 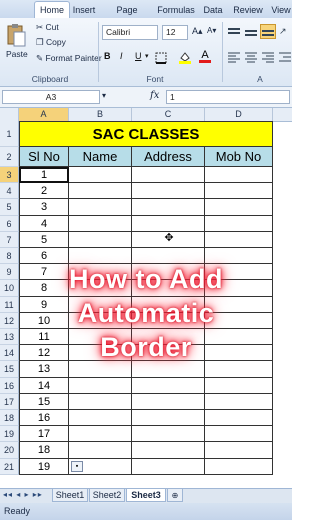 I want to click on indent-icon, so click(x=285, y=56).